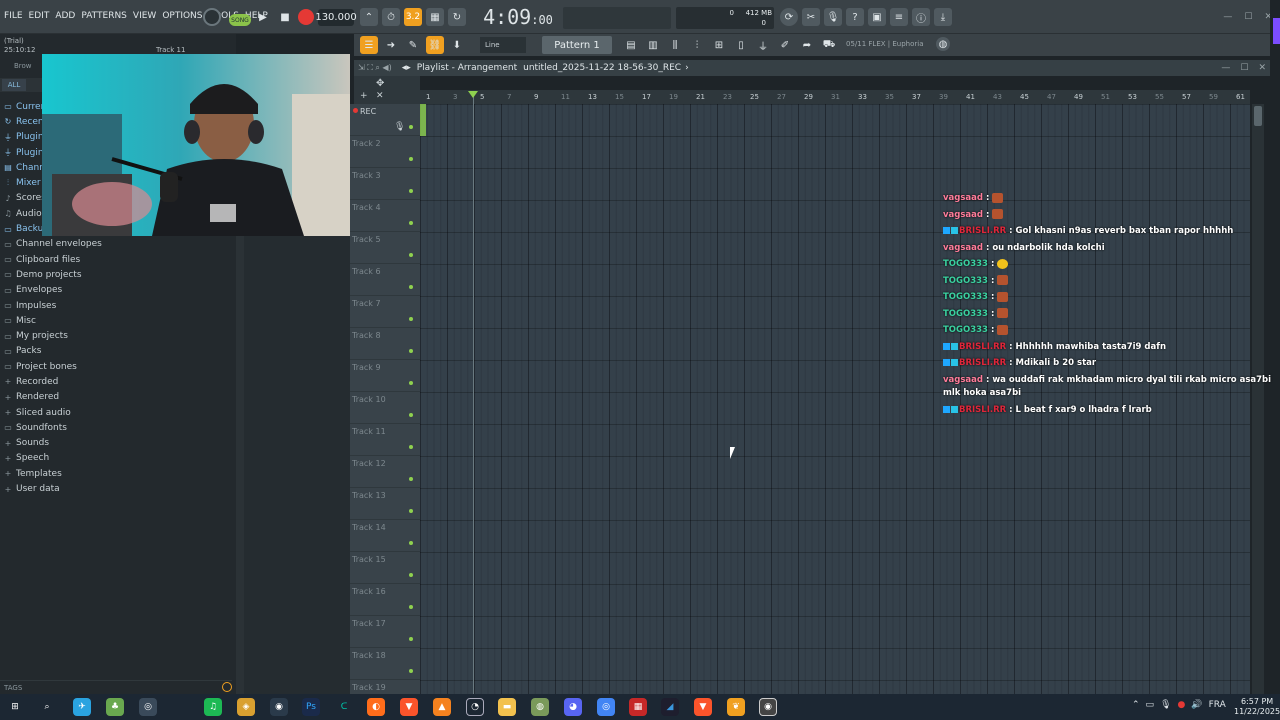 The image size is (1280, 720). I want to click on menu-edit: EDIT, so click(39, 16).